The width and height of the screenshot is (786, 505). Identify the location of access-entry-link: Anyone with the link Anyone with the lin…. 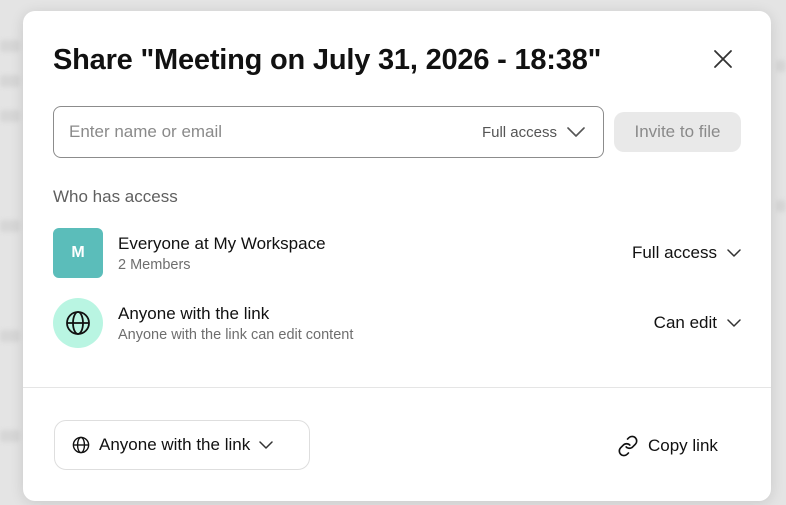
(397, 323).